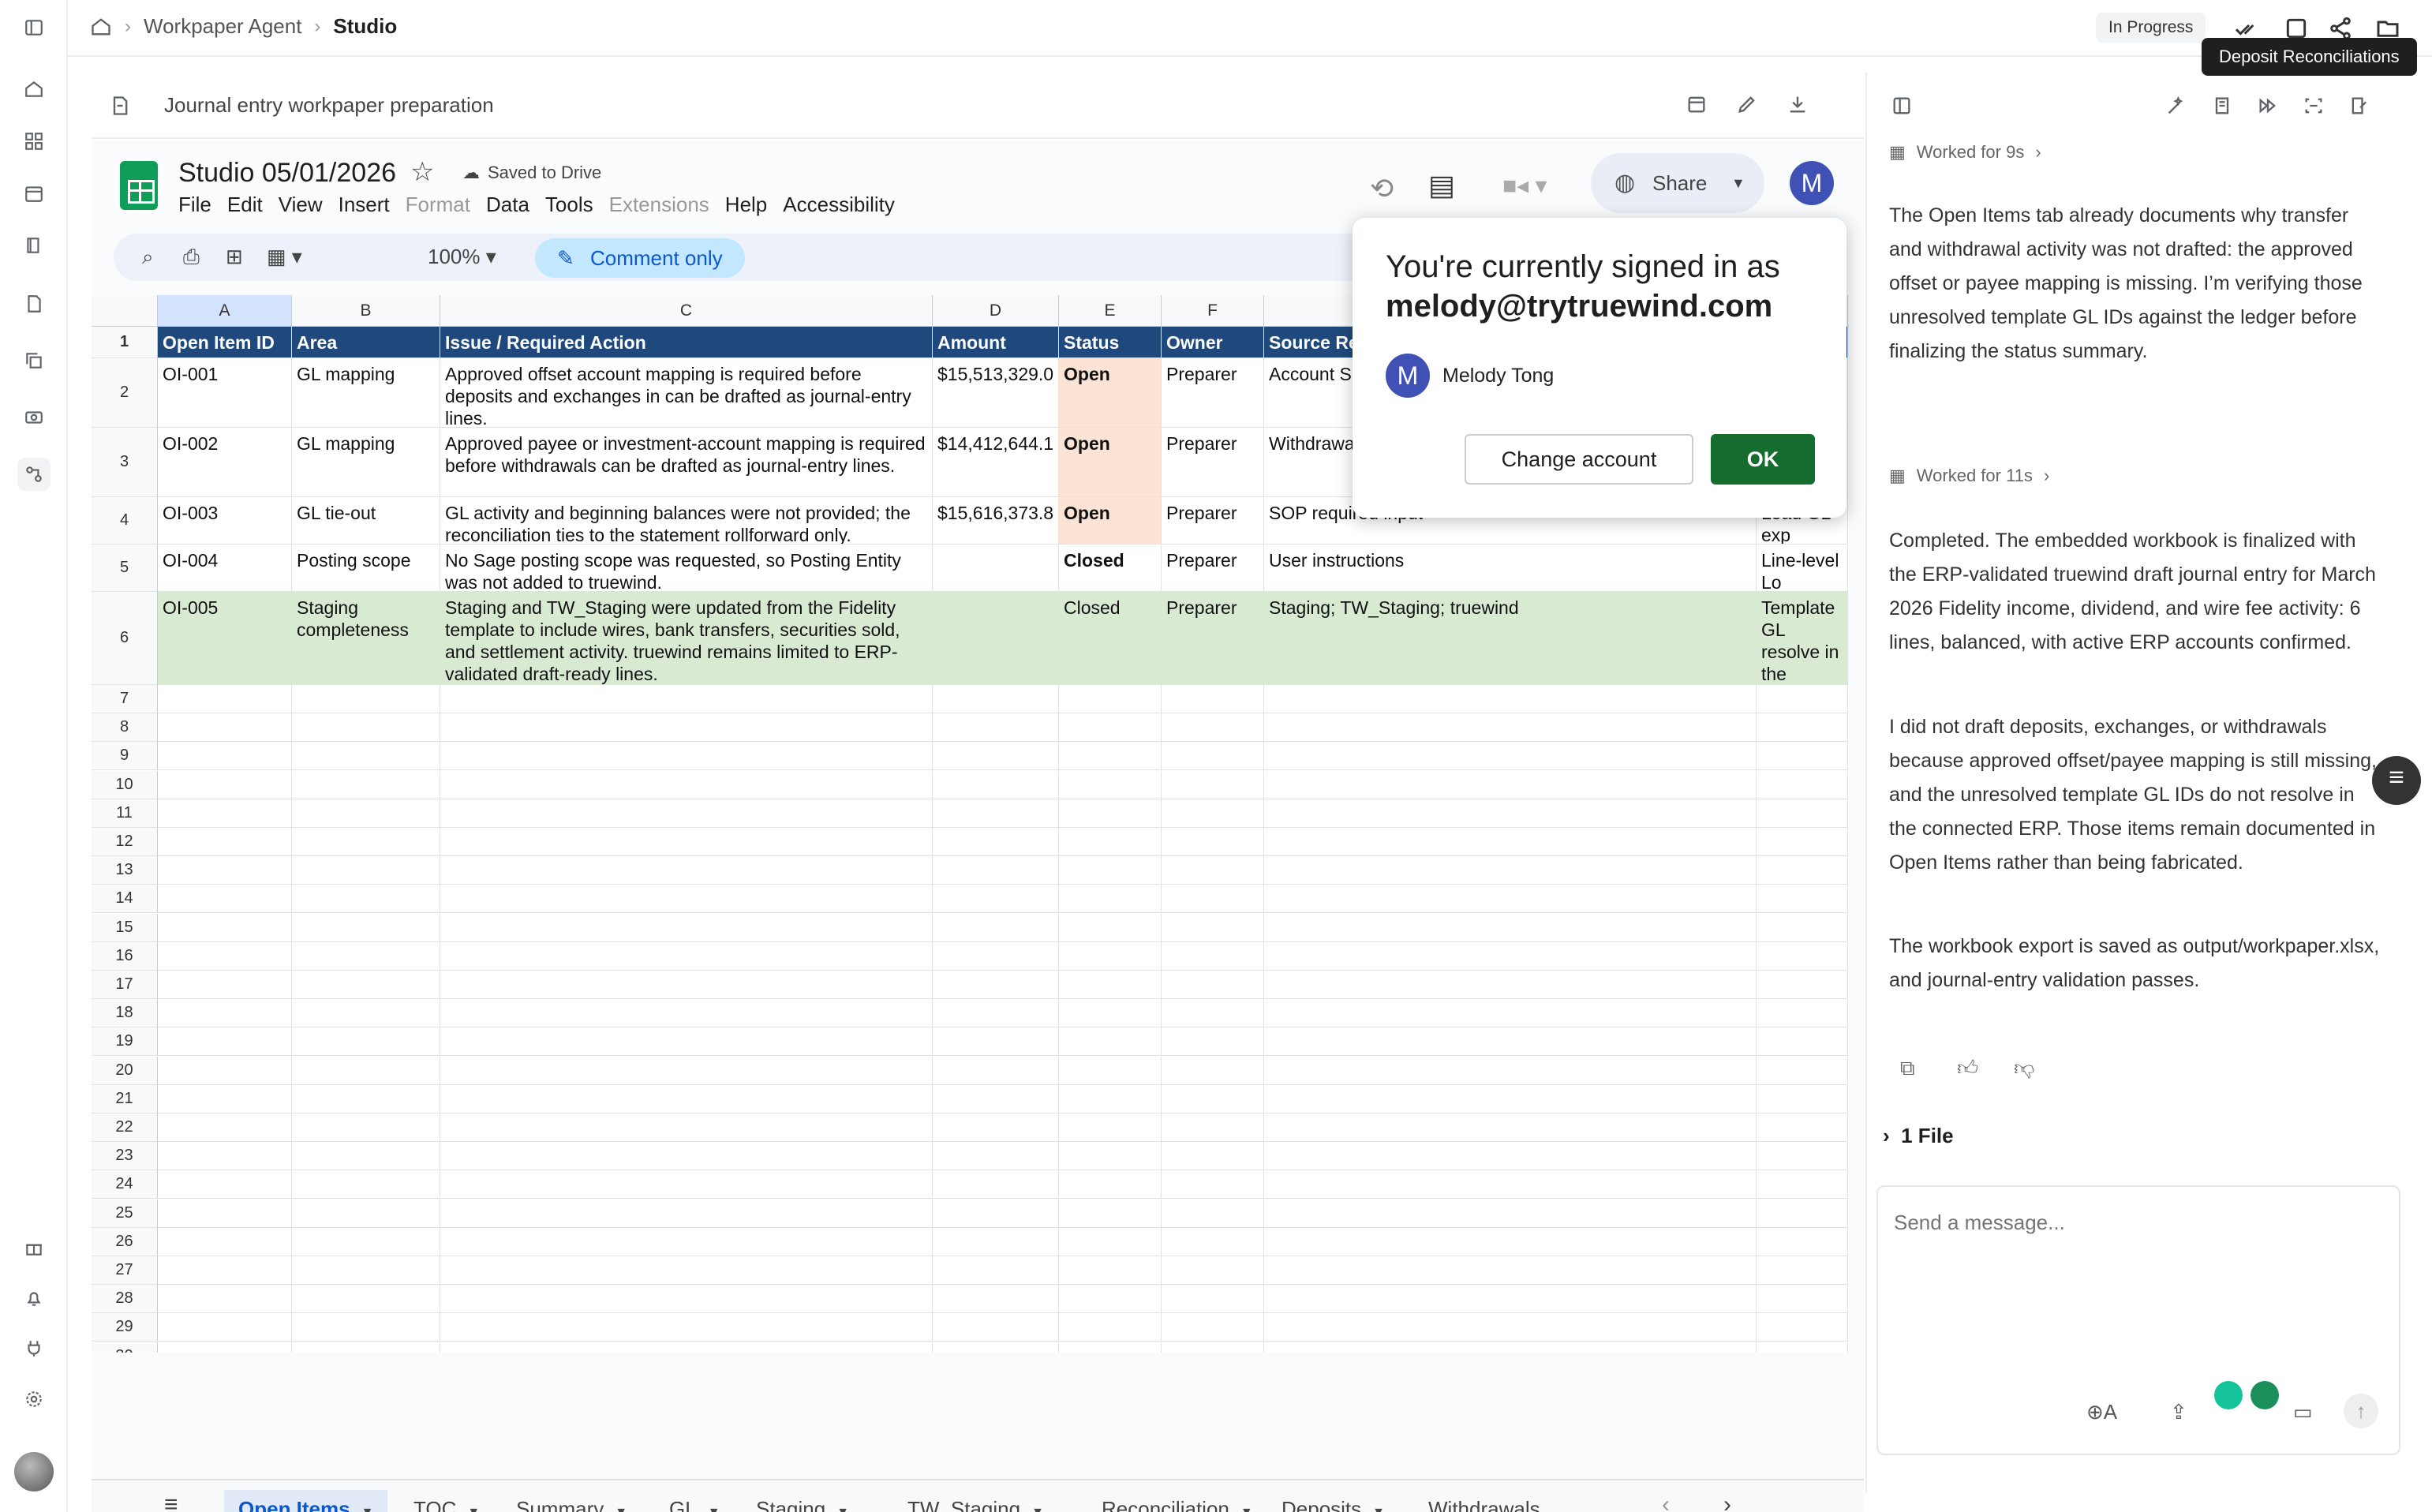  What do you see at coordinates (125, 462) in the screenshot?
I see `row-header: 3` at bounding box center [125, 462].